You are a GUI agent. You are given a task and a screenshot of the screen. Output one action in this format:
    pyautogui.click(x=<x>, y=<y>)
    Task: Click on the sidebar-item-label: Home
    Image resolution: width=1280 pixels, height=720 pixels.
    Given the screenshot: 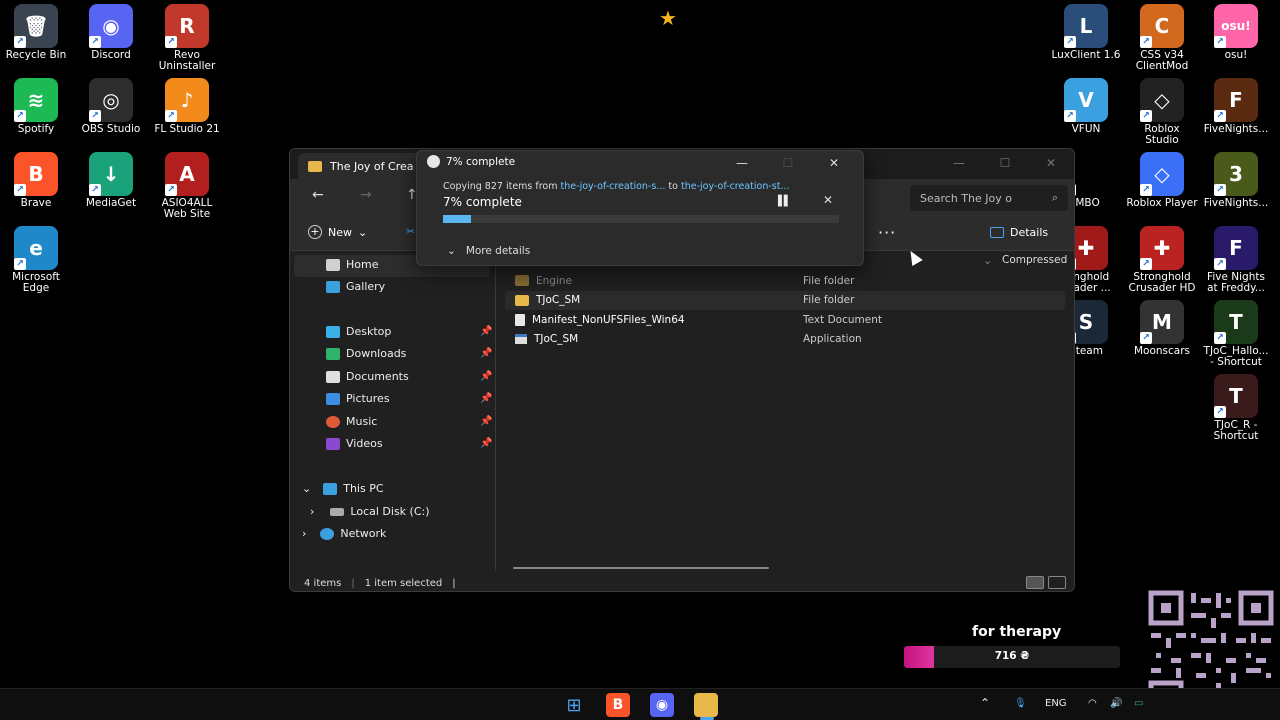 What is the action you would take?
    pyautogui.click(x=362, y=264)
    